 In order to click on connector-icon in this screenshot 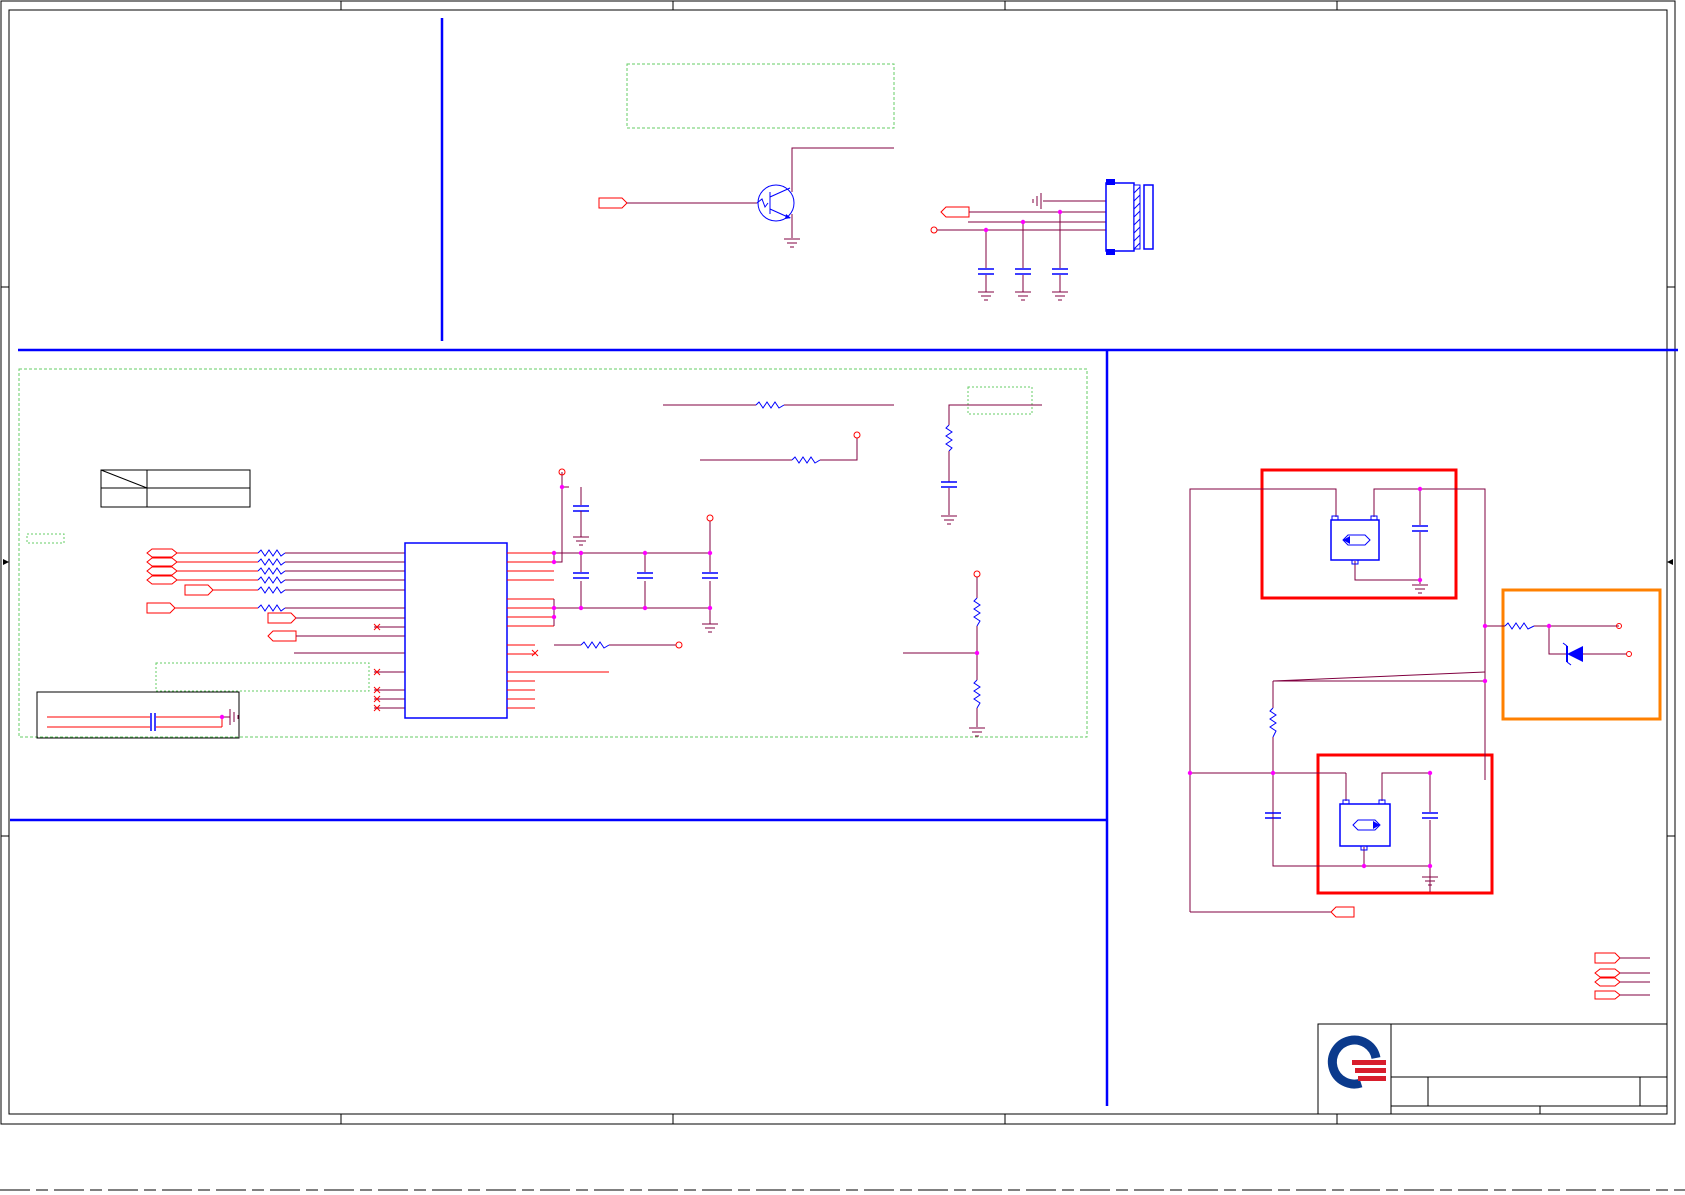, I will do `click(1129, 217)`.